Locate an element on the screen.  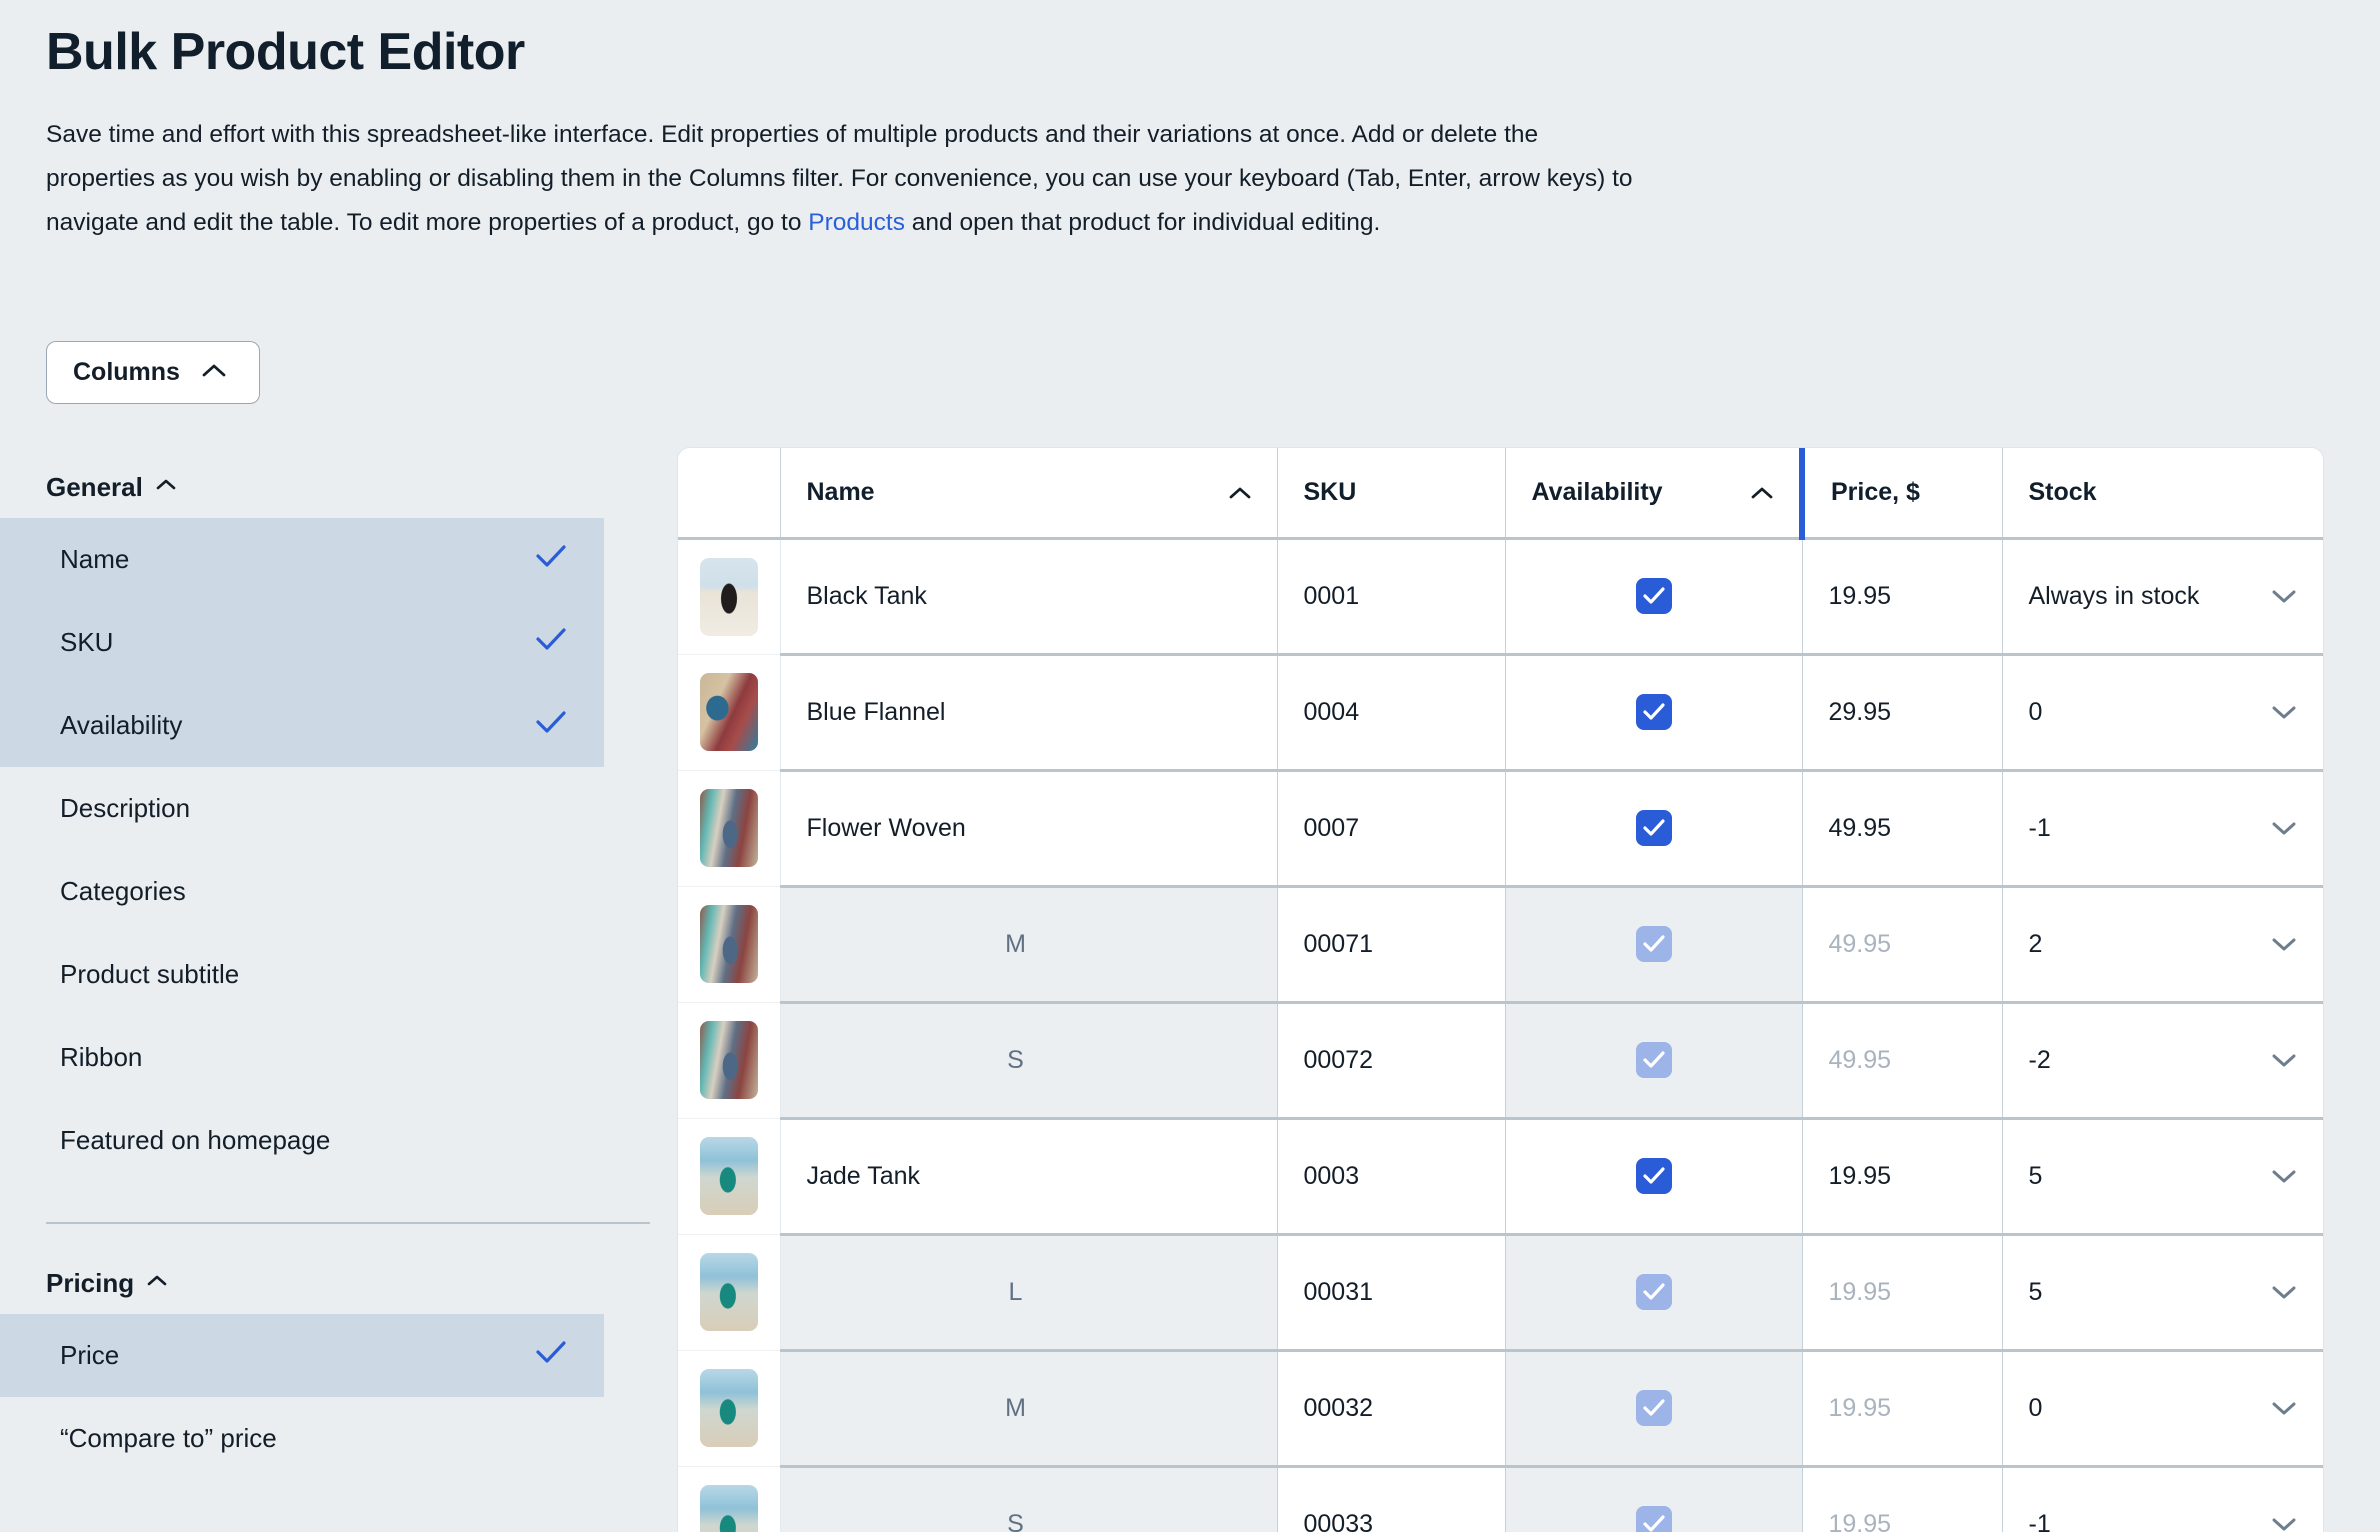
table-row-variation: L 00031 19.95 5 is located at coordinates (1500, 1293).